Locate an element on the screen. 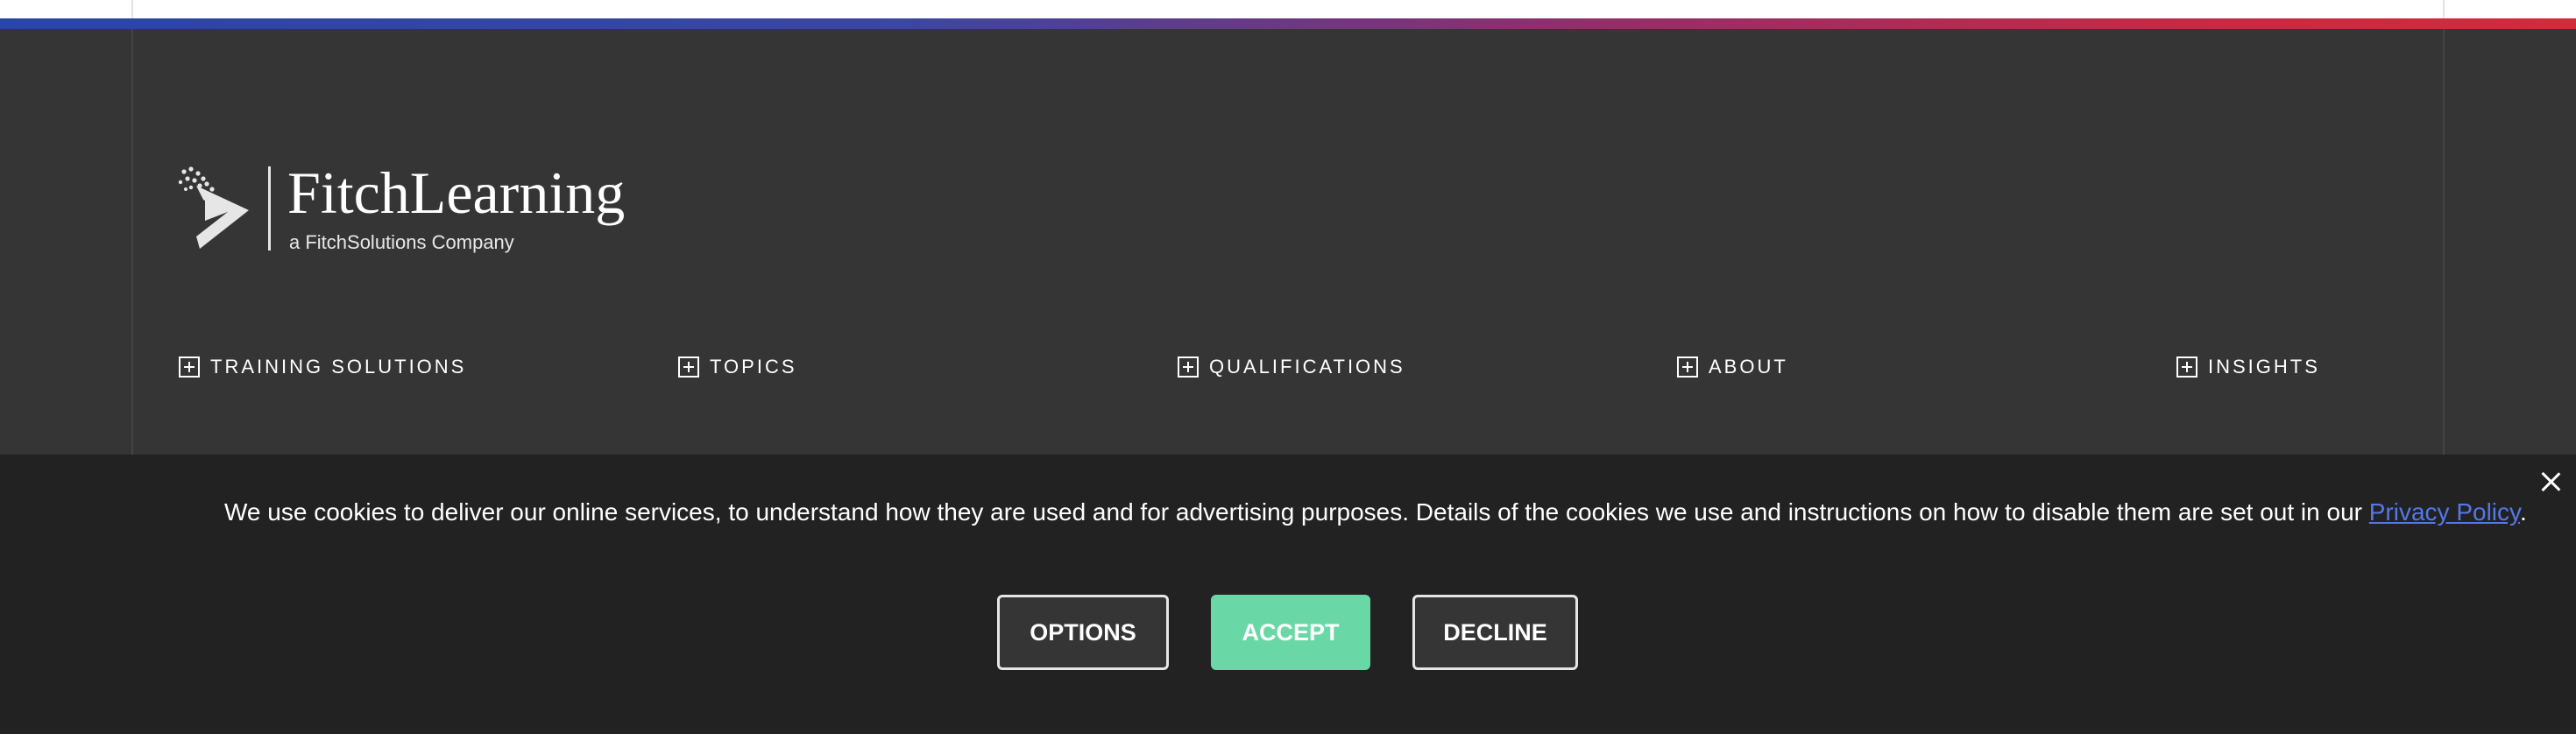 This screenshot has height=734, width=2576. accept-button: ACCEPT is located at coordinates (1290, 632).